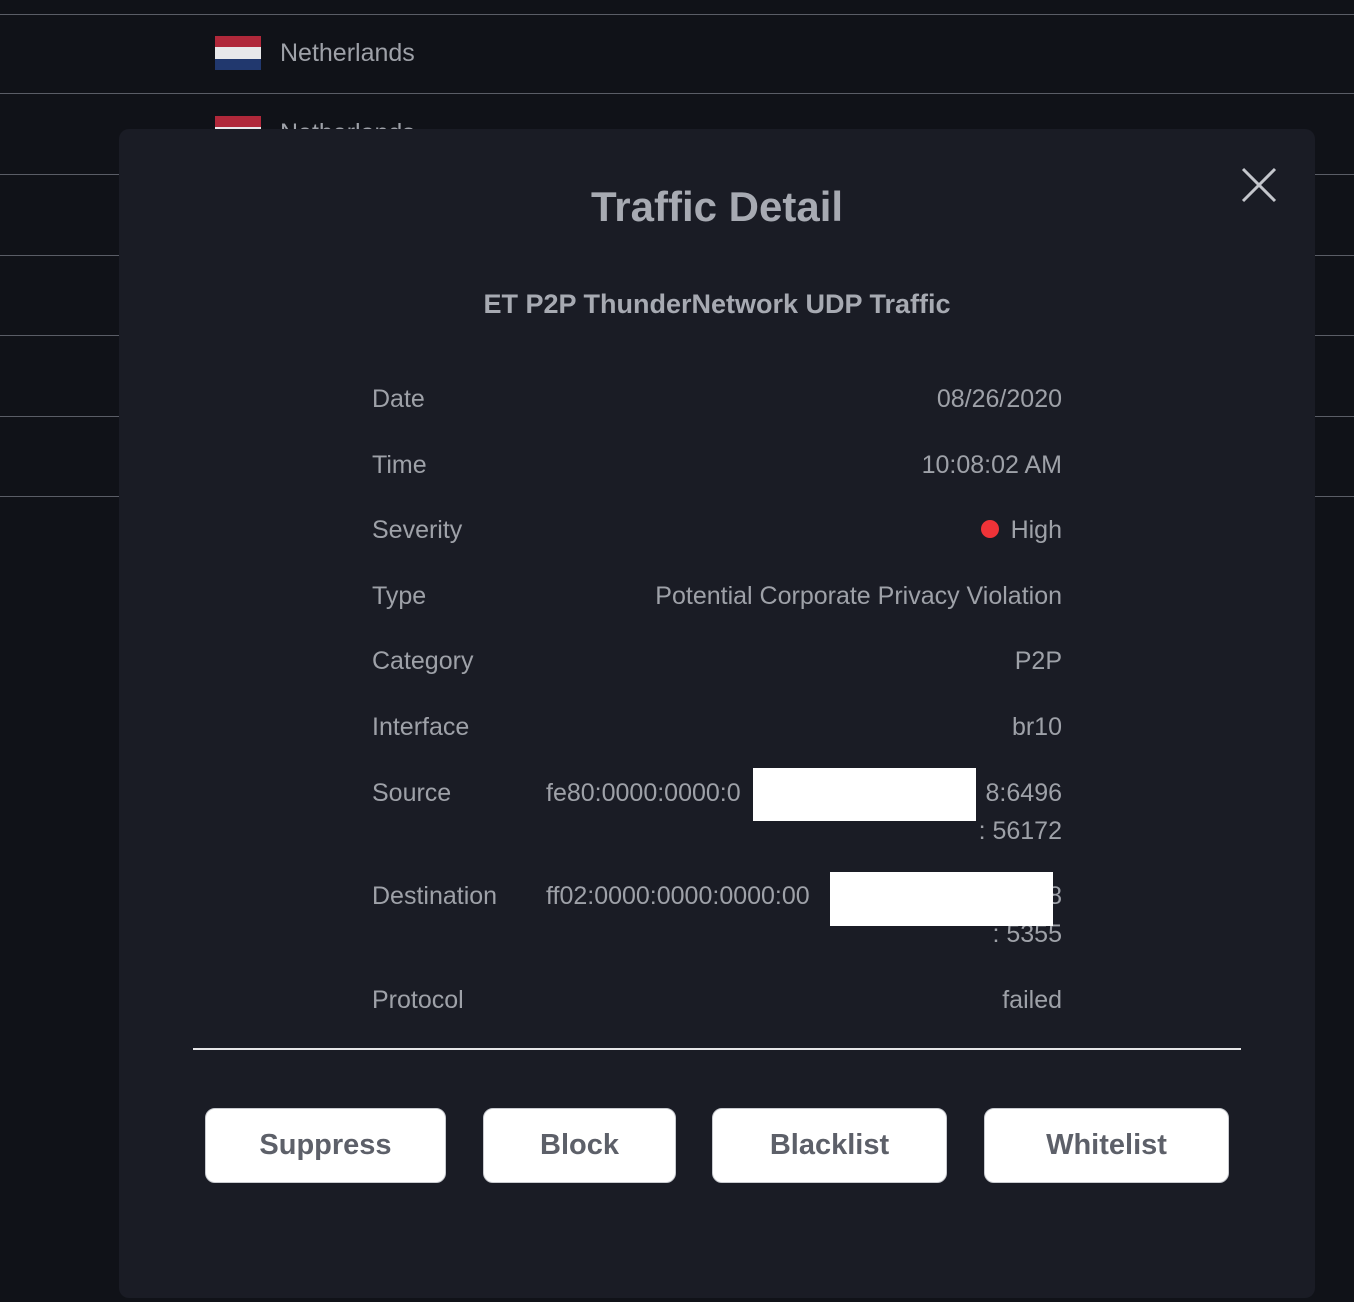  I want to click on severity-label: Severity, so click(417, 530).